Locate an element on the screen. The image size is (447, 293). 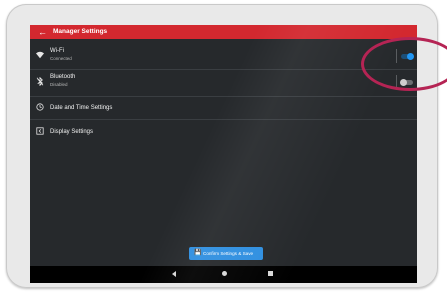
app-bar: ← Manager Settings is located at coordinates (223, 32).